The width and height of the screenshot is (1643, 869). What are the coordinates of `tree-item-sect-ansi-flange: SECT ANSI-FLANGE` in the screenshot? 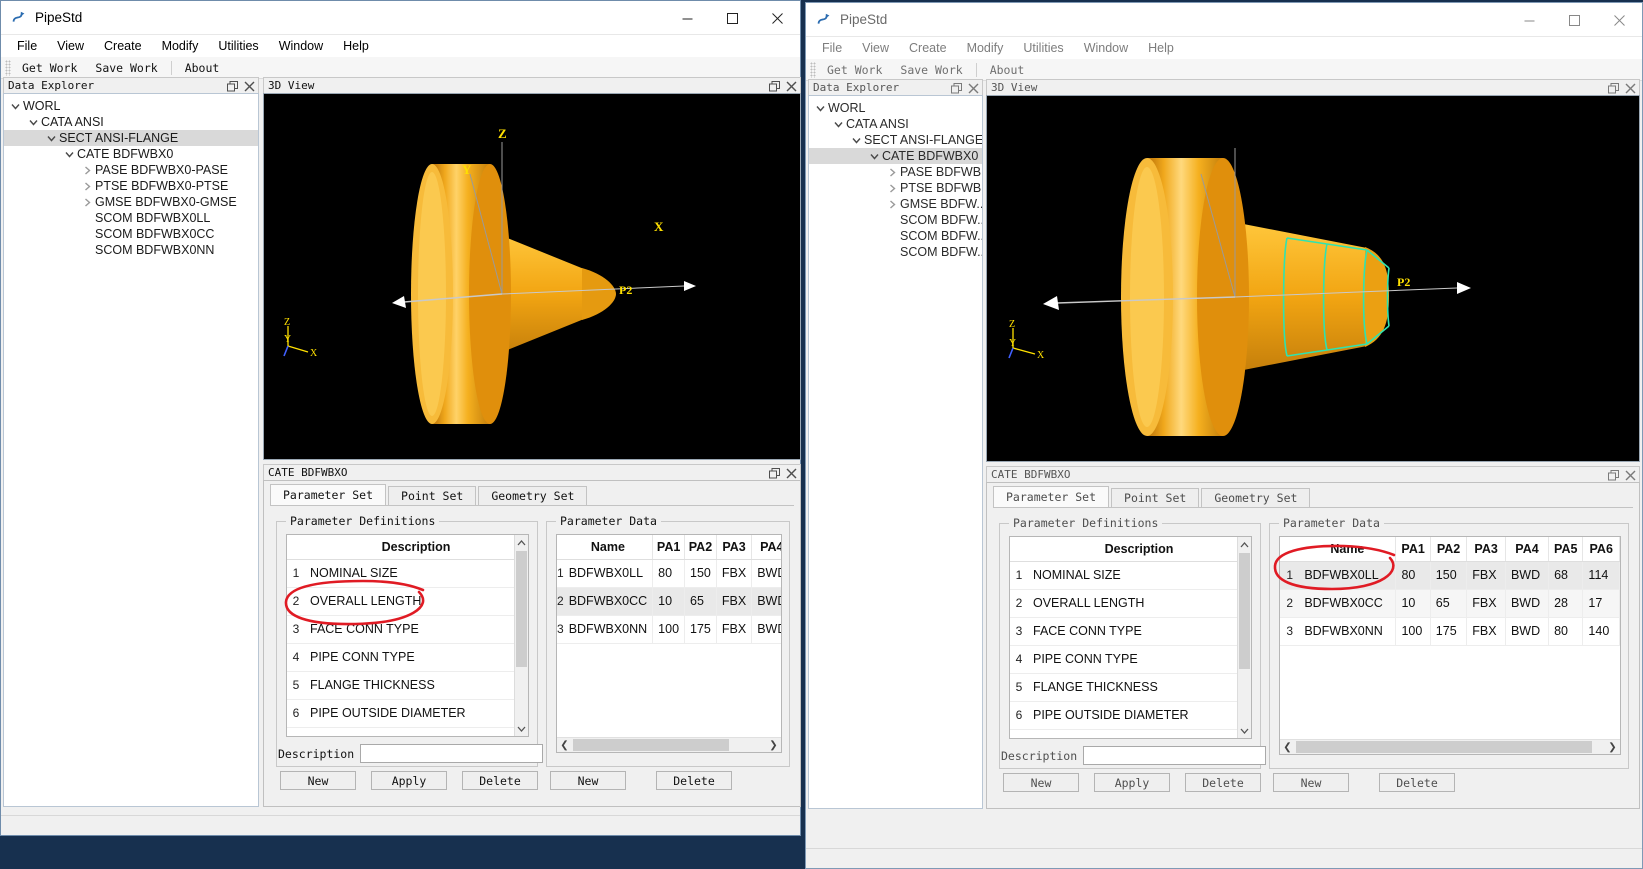 It's located at (131, 138).